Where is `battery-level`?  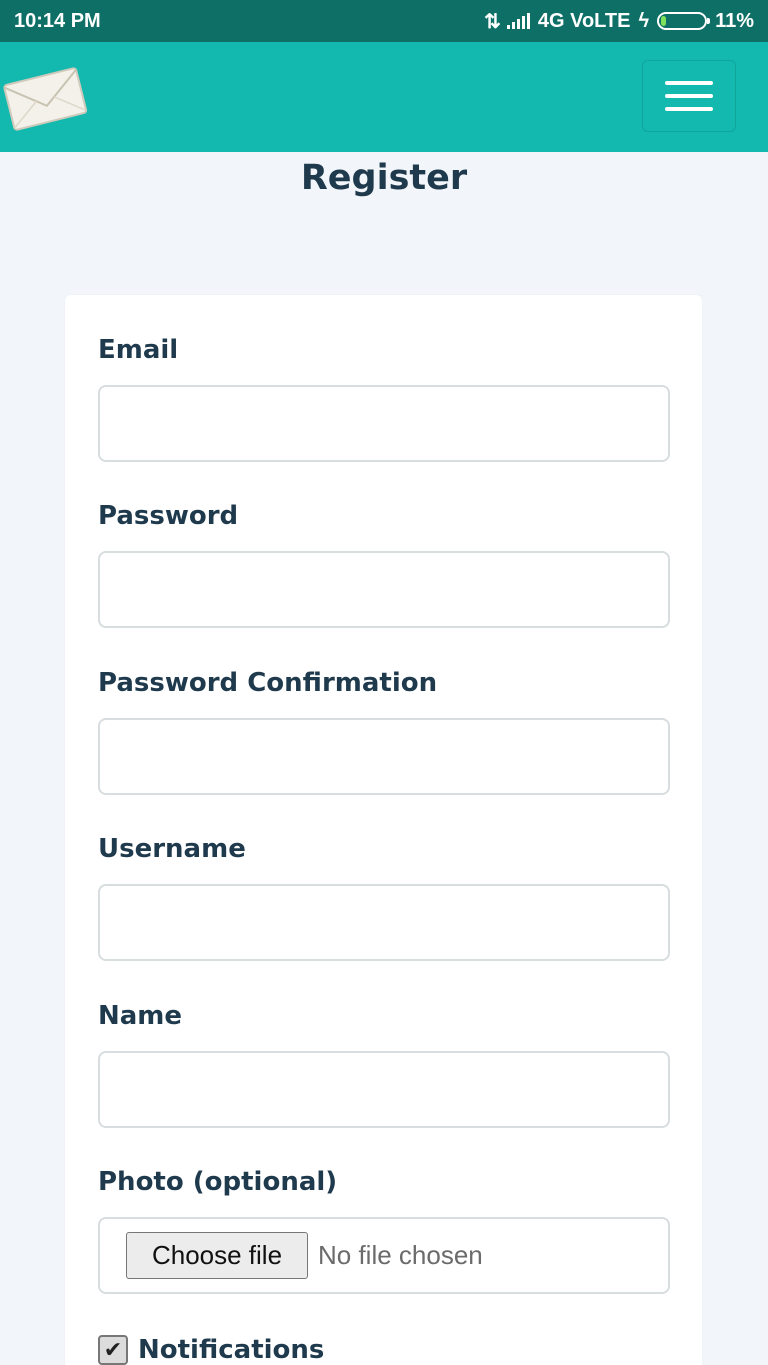 battery-level is located at coordinates (664, 21).